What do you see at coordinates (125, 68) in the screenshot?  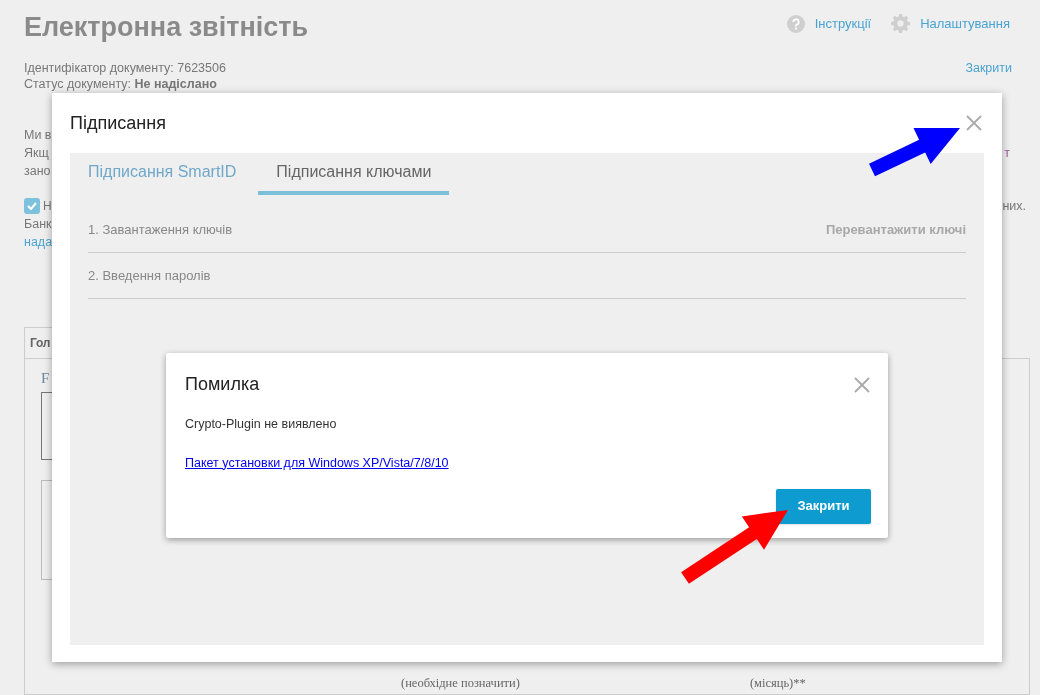 I see `document-id: Ідентифікатор документу: 7623506` at bounding box center [125, 68].